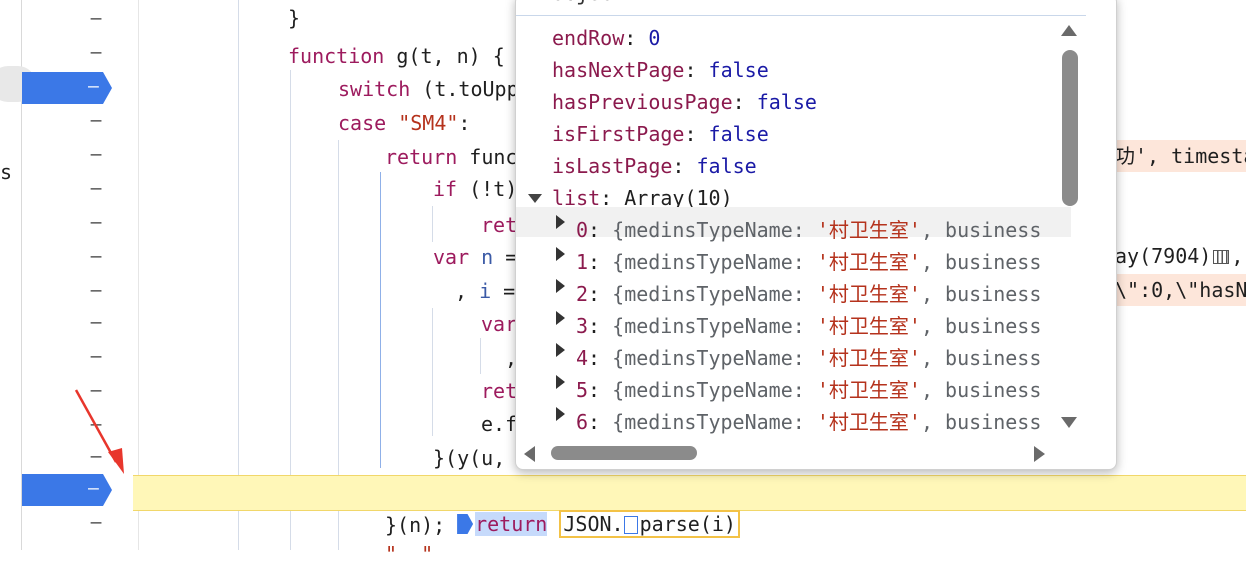 The width and height of the screenshot is (1246, 570). I want to click on breakpoint-marker-active: –, so click(67, 490).